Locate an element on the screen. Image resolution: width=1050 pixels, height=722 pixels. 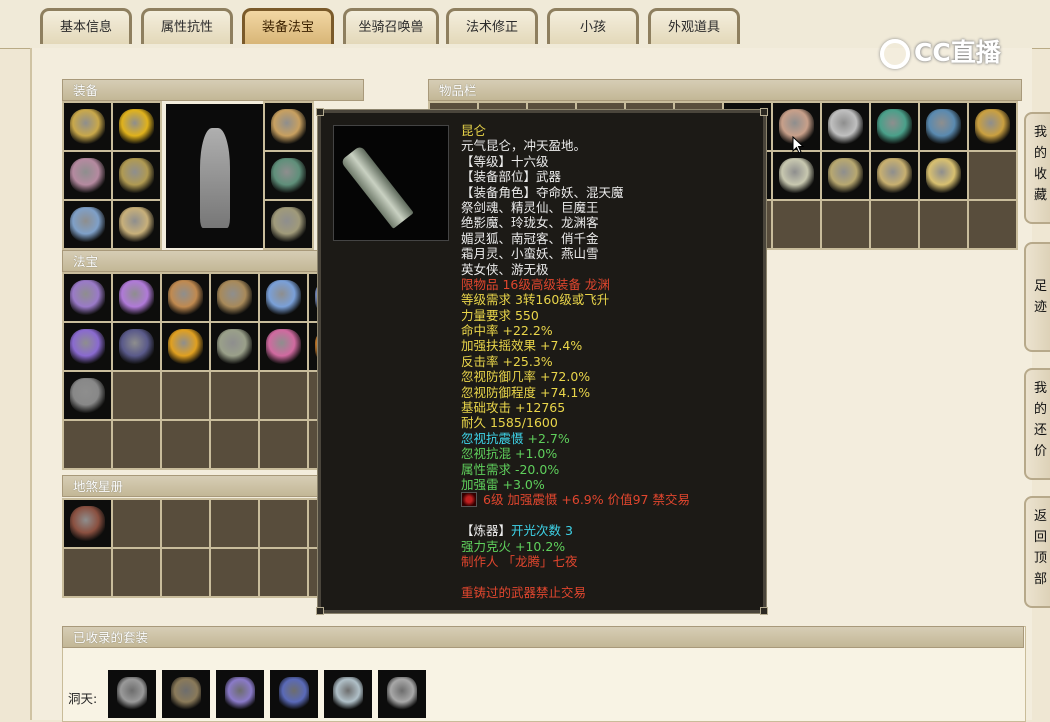
sidebar-favorites-button: 我的收藏 is located at coordinates (1037, 168).